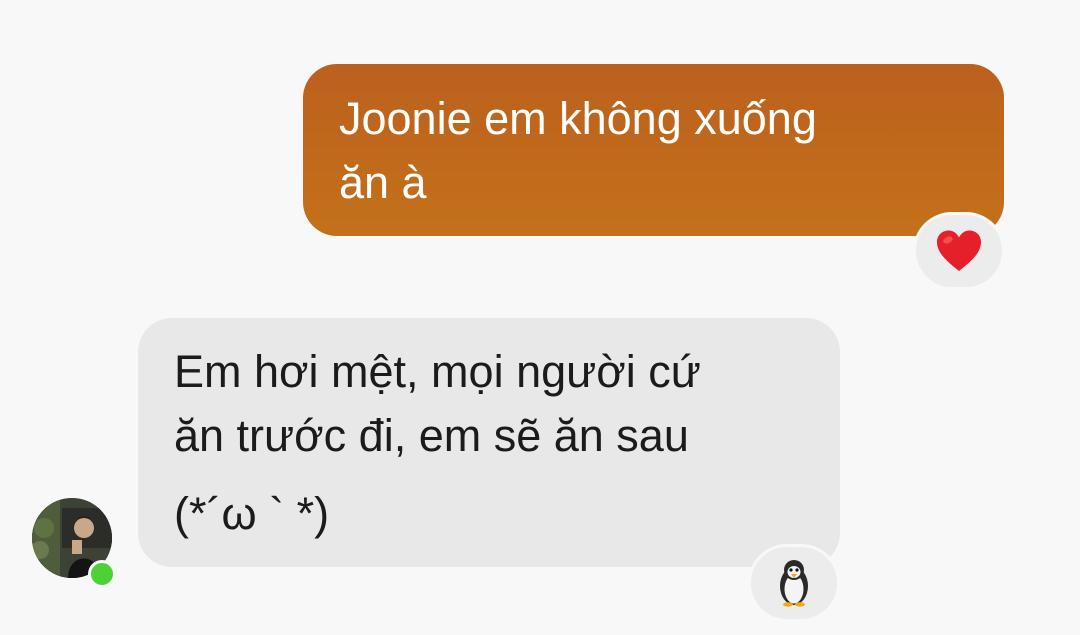  Describe the element at coordinates (431, 435) in the screenshot. I see `received-message-line: ăn trước đi, em sẽ ăn sau` at that location.